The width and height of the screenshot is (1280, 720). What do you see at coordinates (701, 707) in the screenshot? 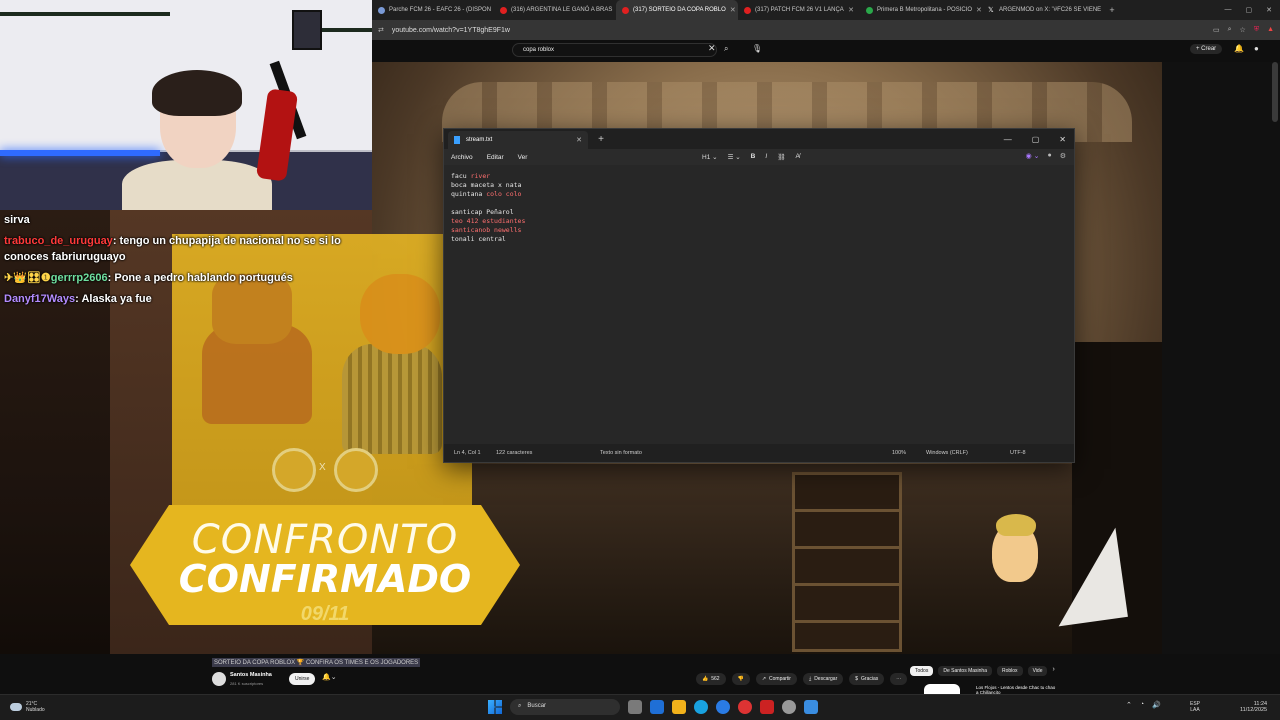
I see `edge-icon` at bounding box center [701, 707].